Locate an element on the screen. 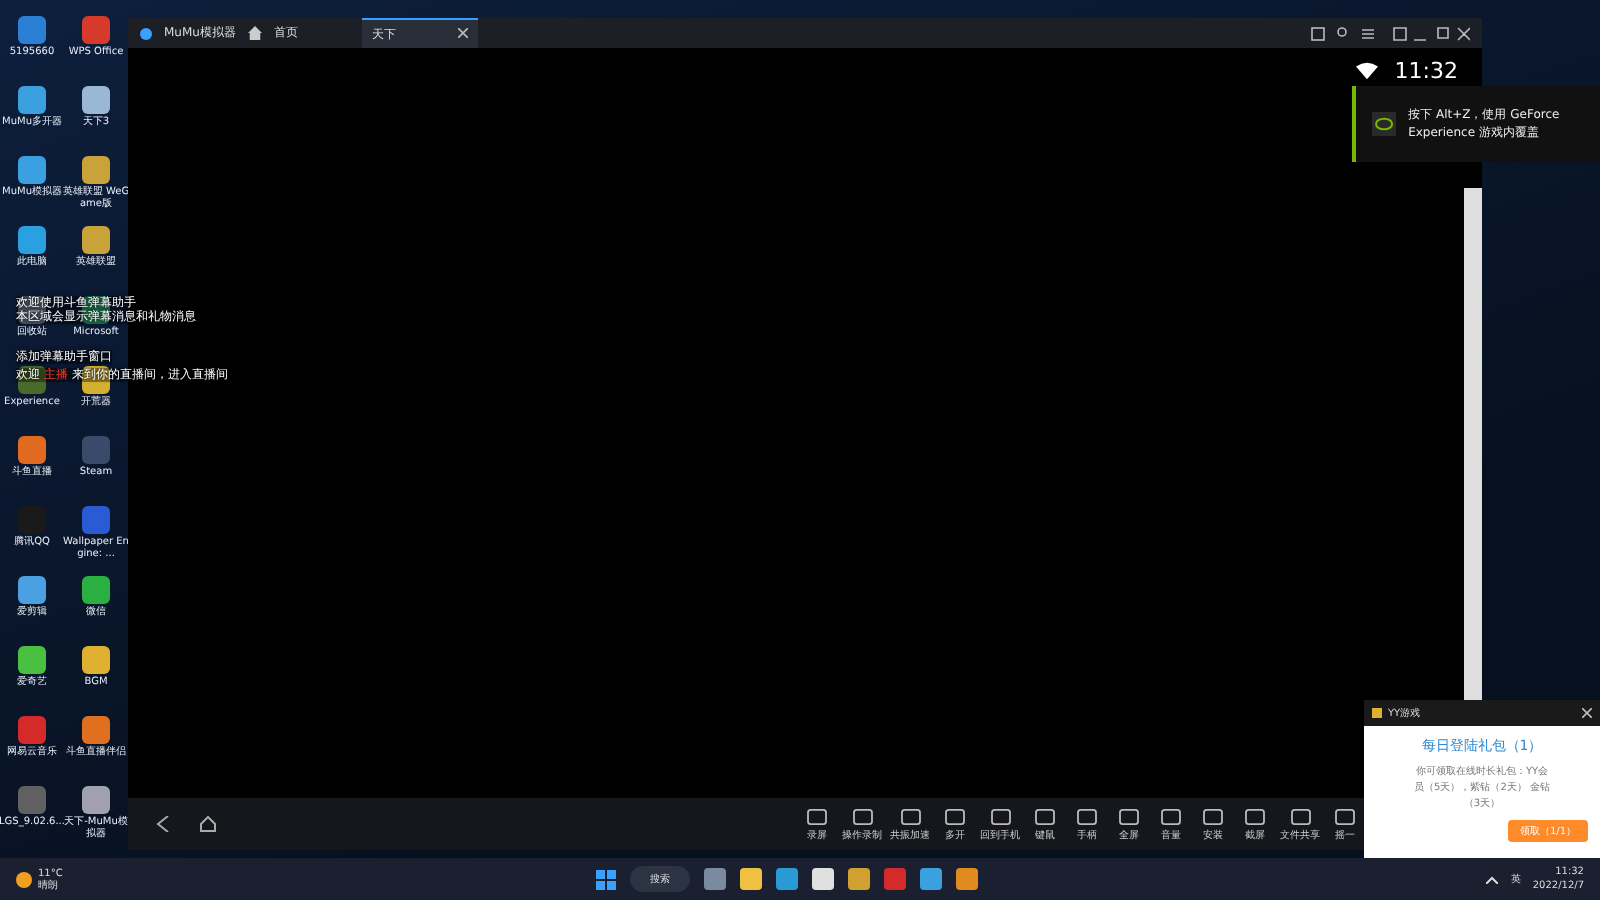 The image size is (1600, 900). back-icon is located at coordinates (164, 824).